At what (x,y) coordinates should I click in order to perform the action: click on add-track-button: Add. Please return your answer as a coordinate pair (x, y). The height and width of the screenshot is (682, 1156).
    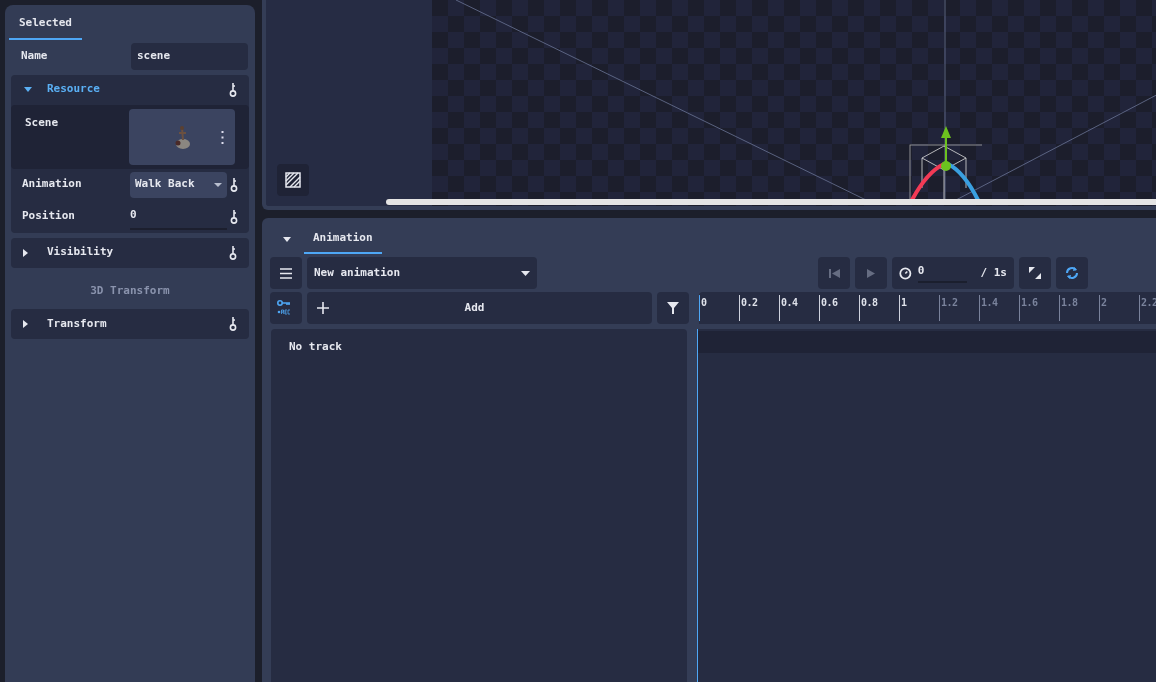
    Looking at the image, I should click on (479, 308).